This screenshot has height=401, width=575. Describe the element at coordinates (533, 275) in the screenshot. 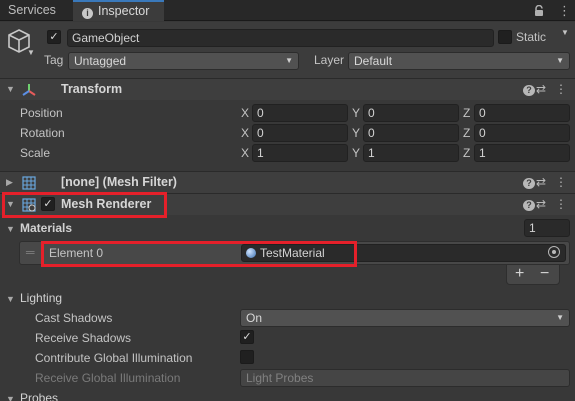

I see `list-footer: + −` at that location.